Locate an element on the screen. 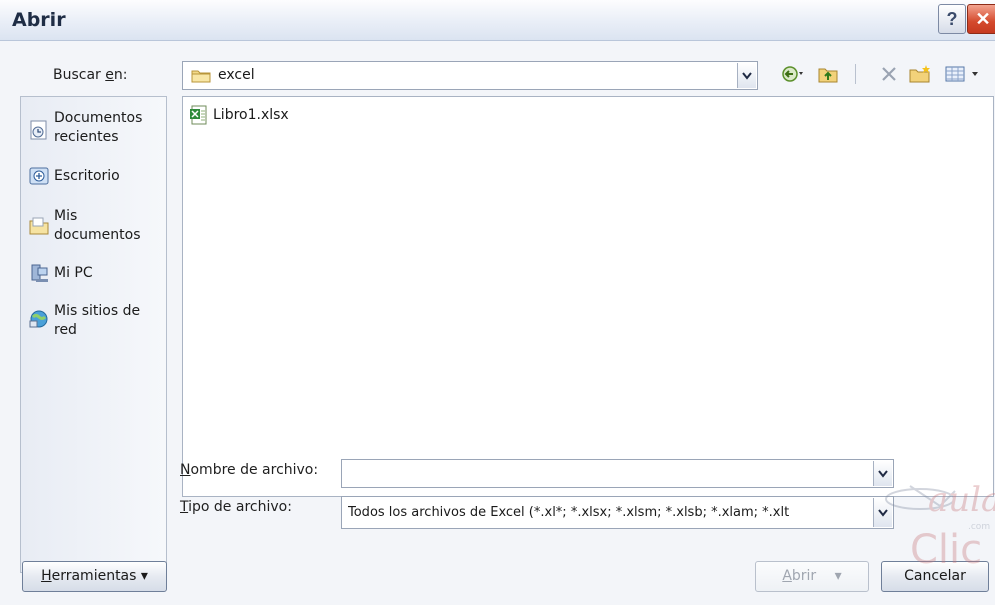  svg-text: .com is located at coordinates (979, 527).